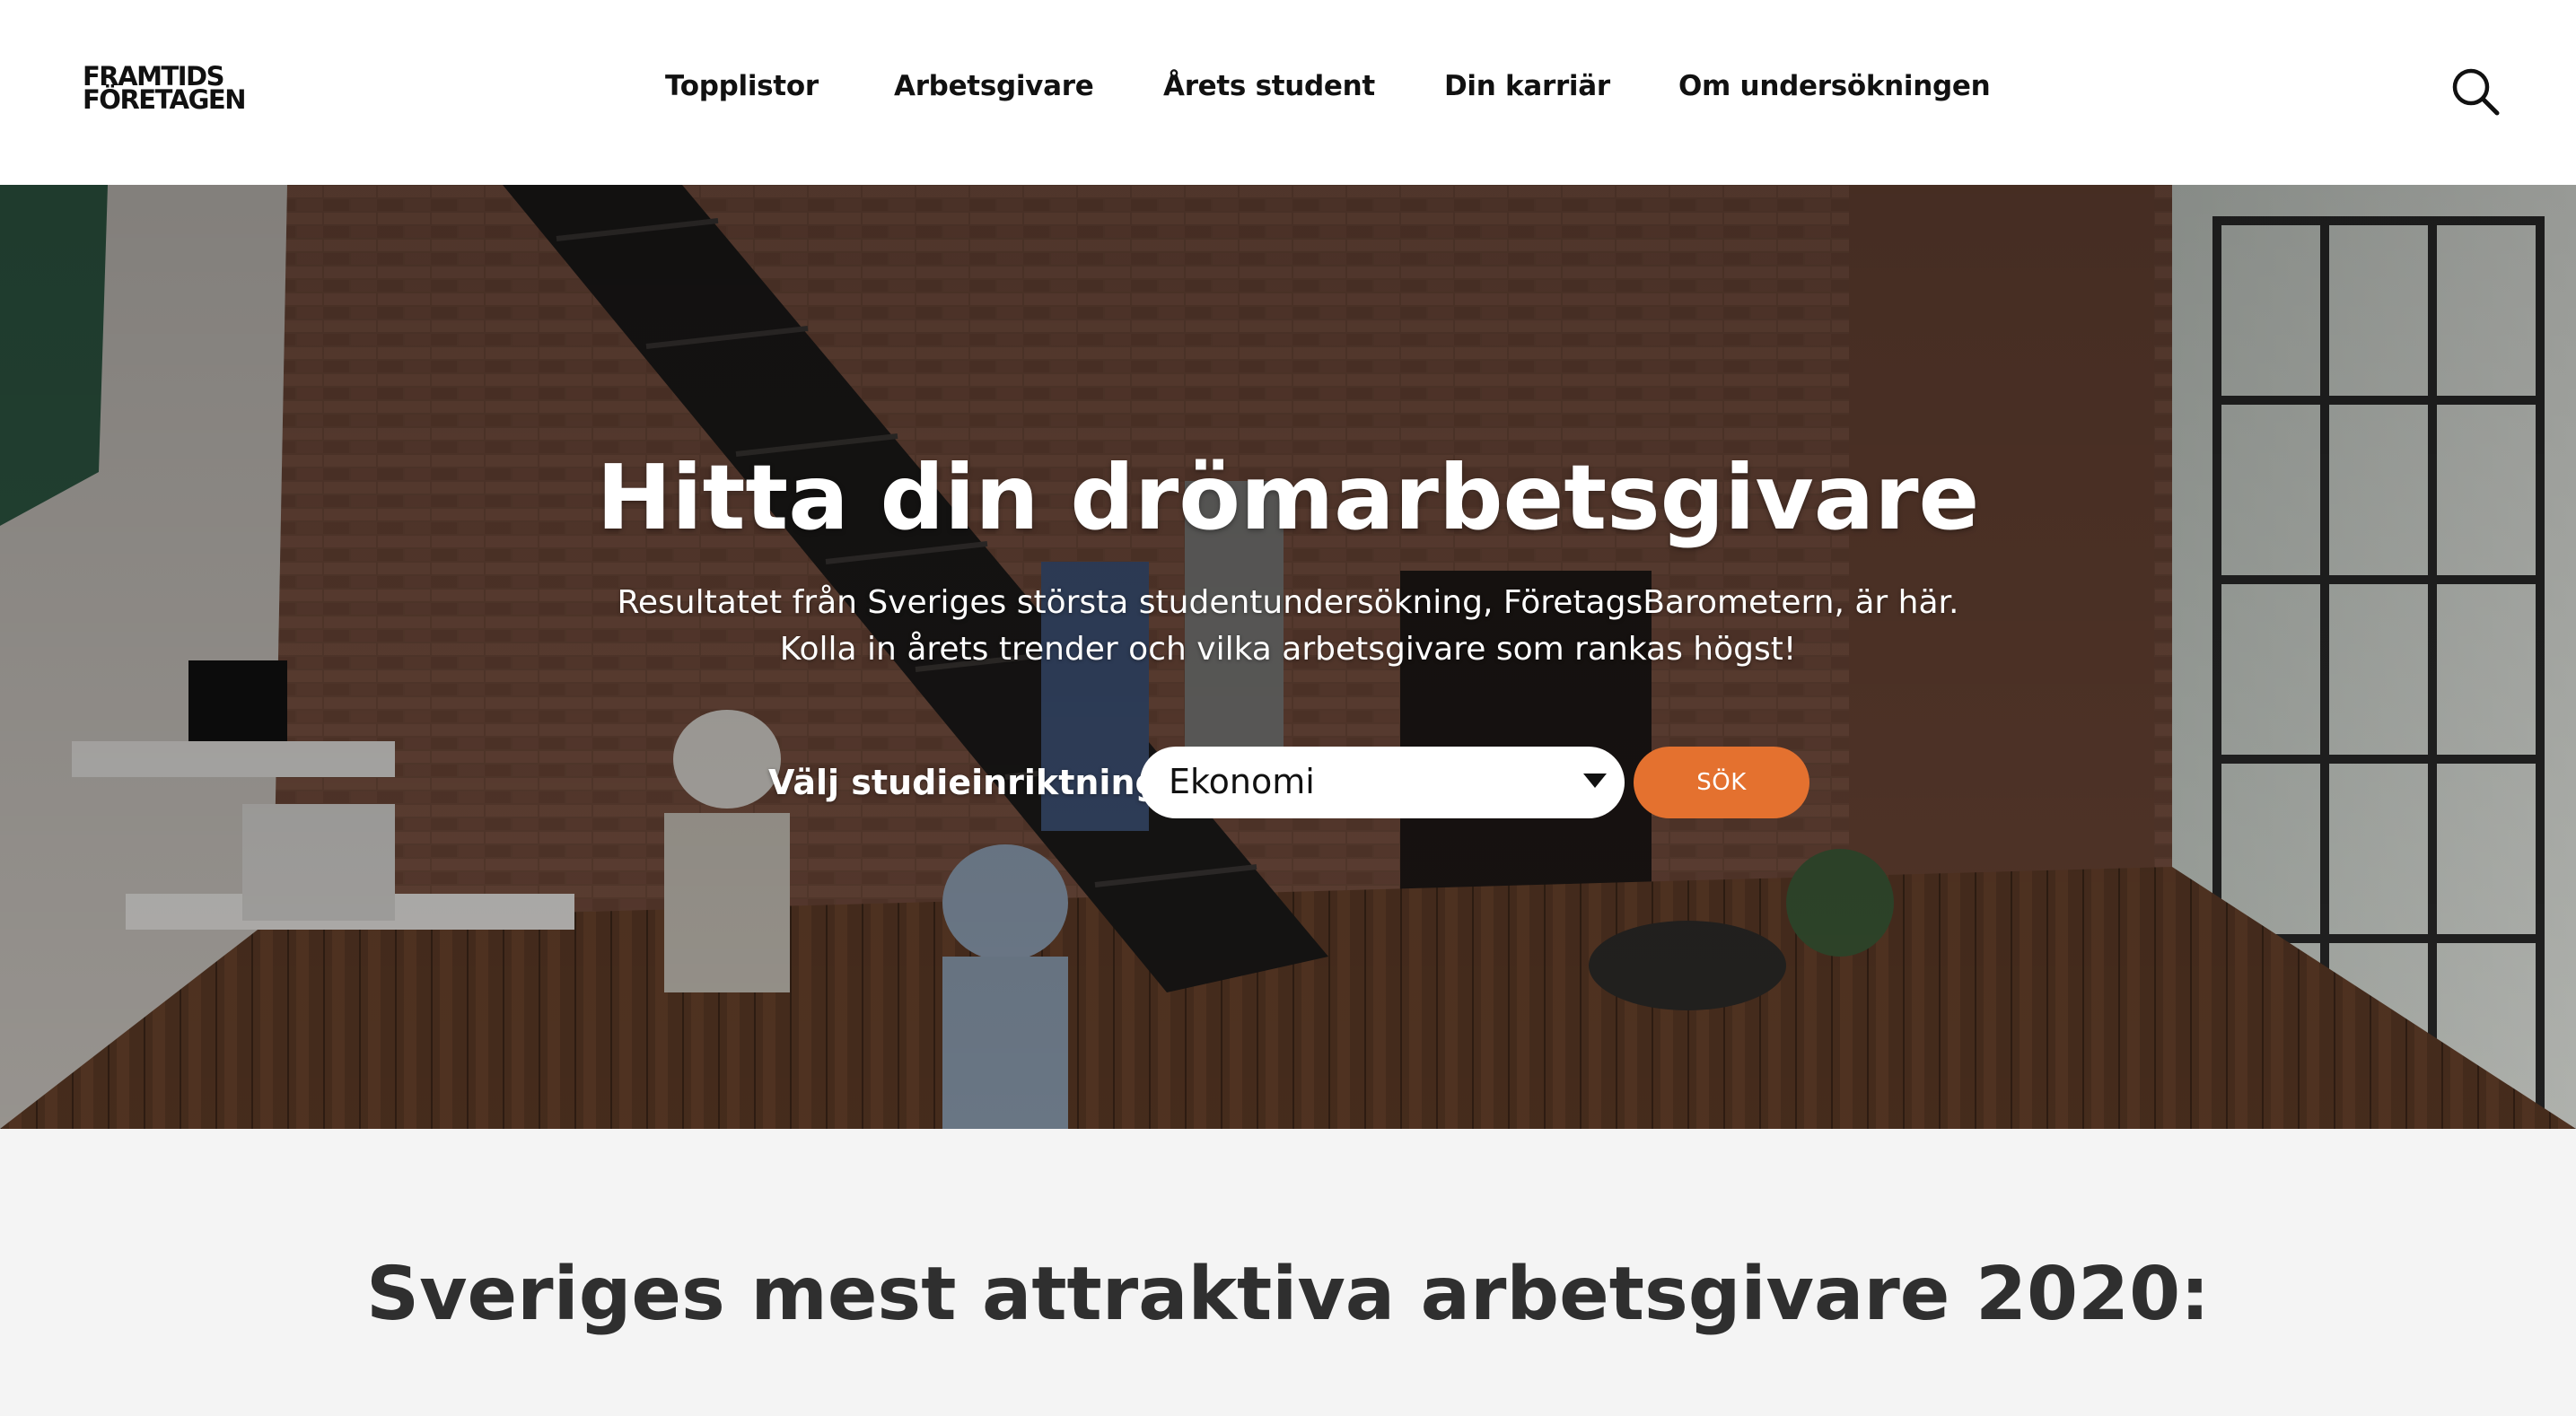  I want to click on hero-title: Hitta din drömarbetsgivare, so click(1288, 497).